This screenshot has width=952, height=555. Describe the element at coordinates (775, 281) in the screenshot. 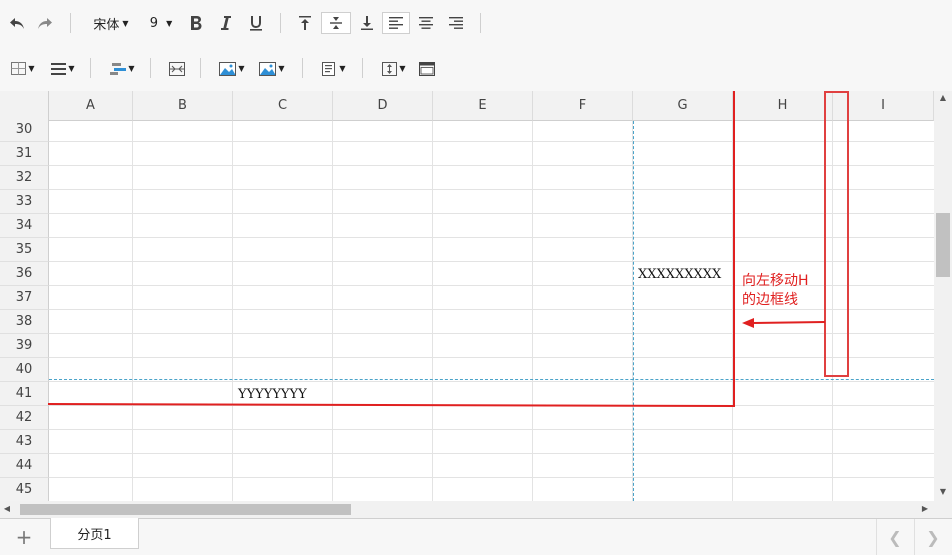

I see `annotation-line-1: 向左移动H` at that location.